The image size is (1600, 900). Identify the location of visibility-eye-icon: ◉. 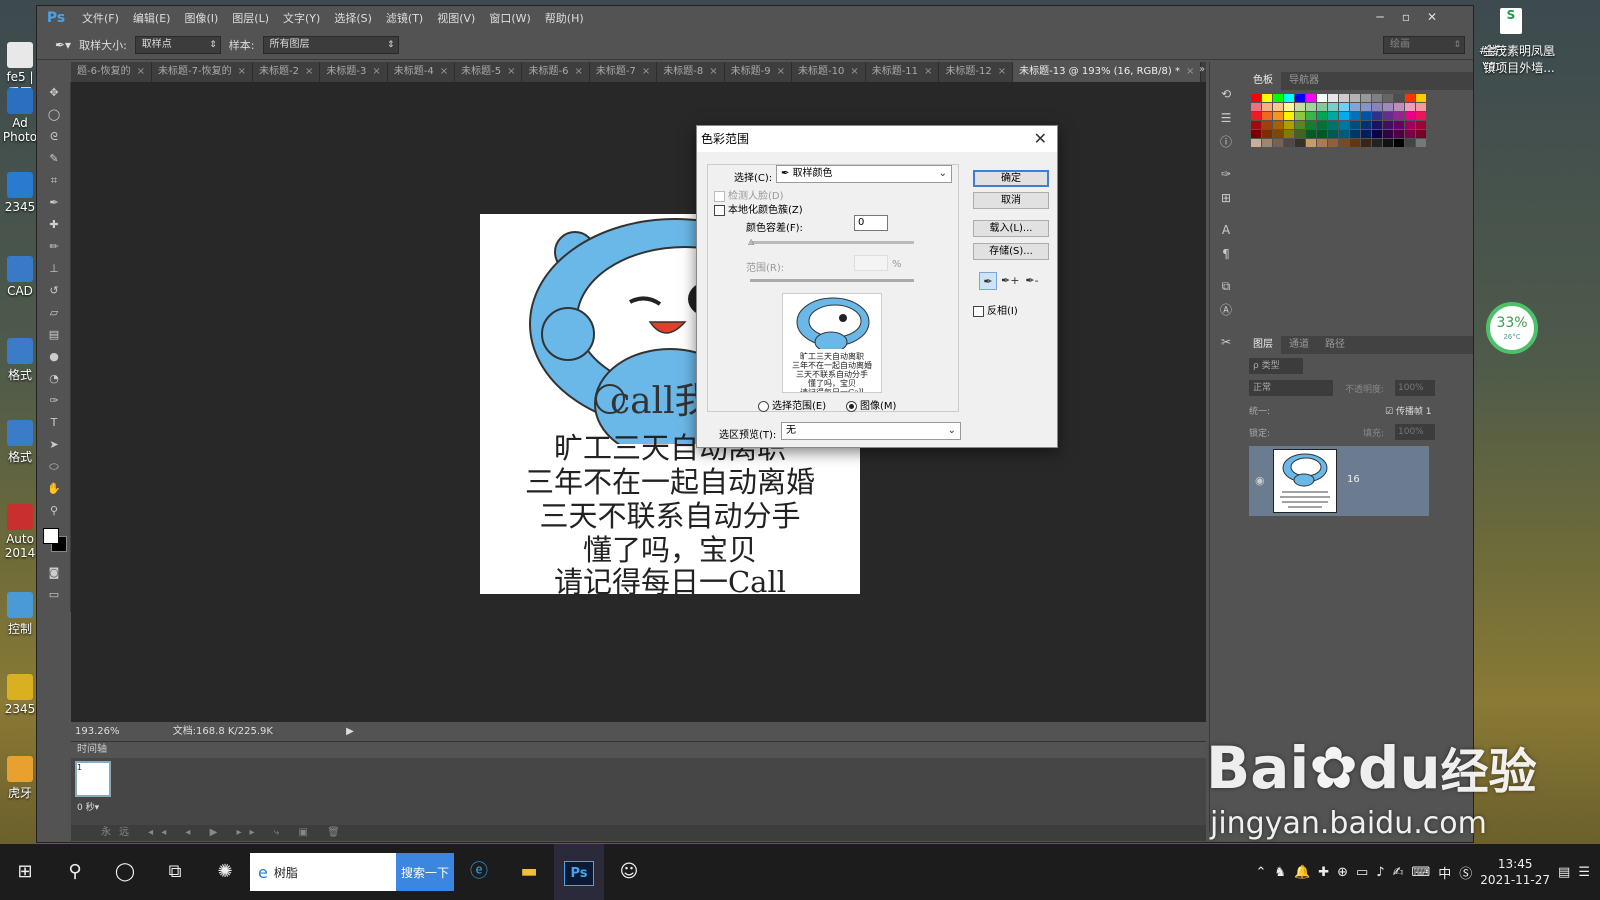
(1260, 480).